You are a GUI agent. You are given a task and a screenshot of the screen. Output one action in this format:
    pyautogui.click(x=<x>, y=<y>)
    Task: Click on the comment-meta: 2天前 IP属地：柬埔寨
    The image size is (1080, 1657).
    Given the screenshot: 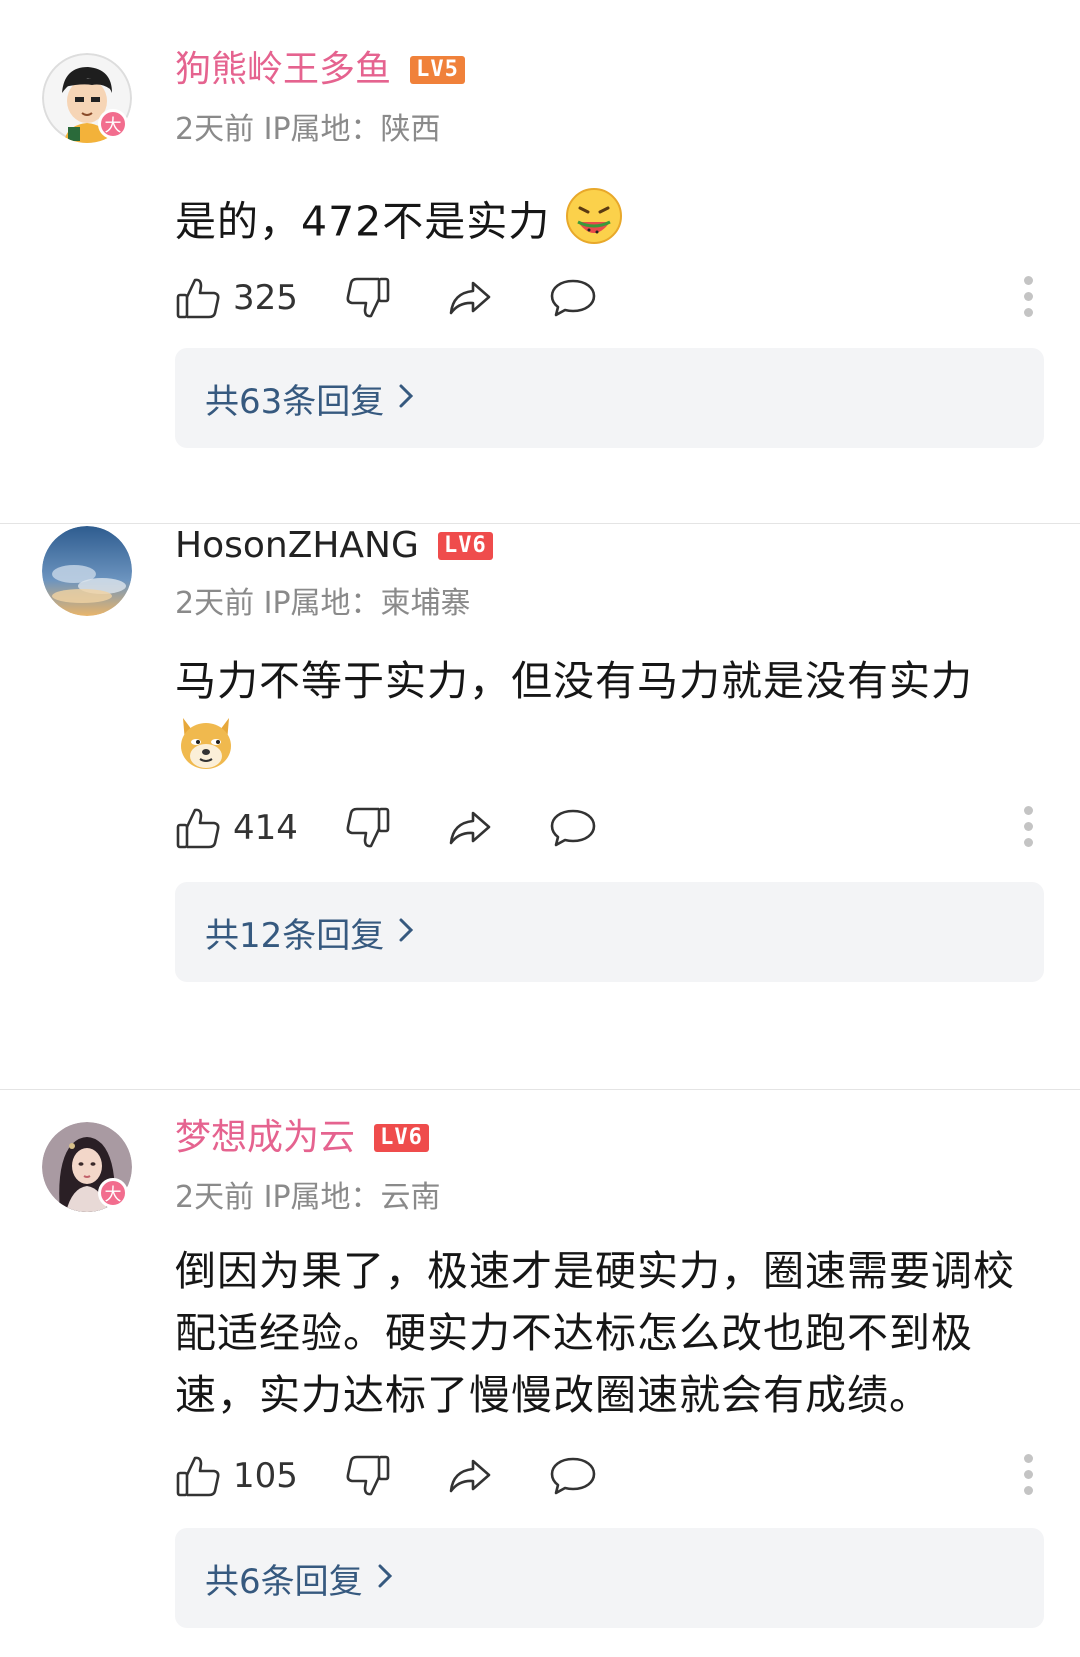 What is the action you would take?
    pyautogui.click(x=323, y=603)
    